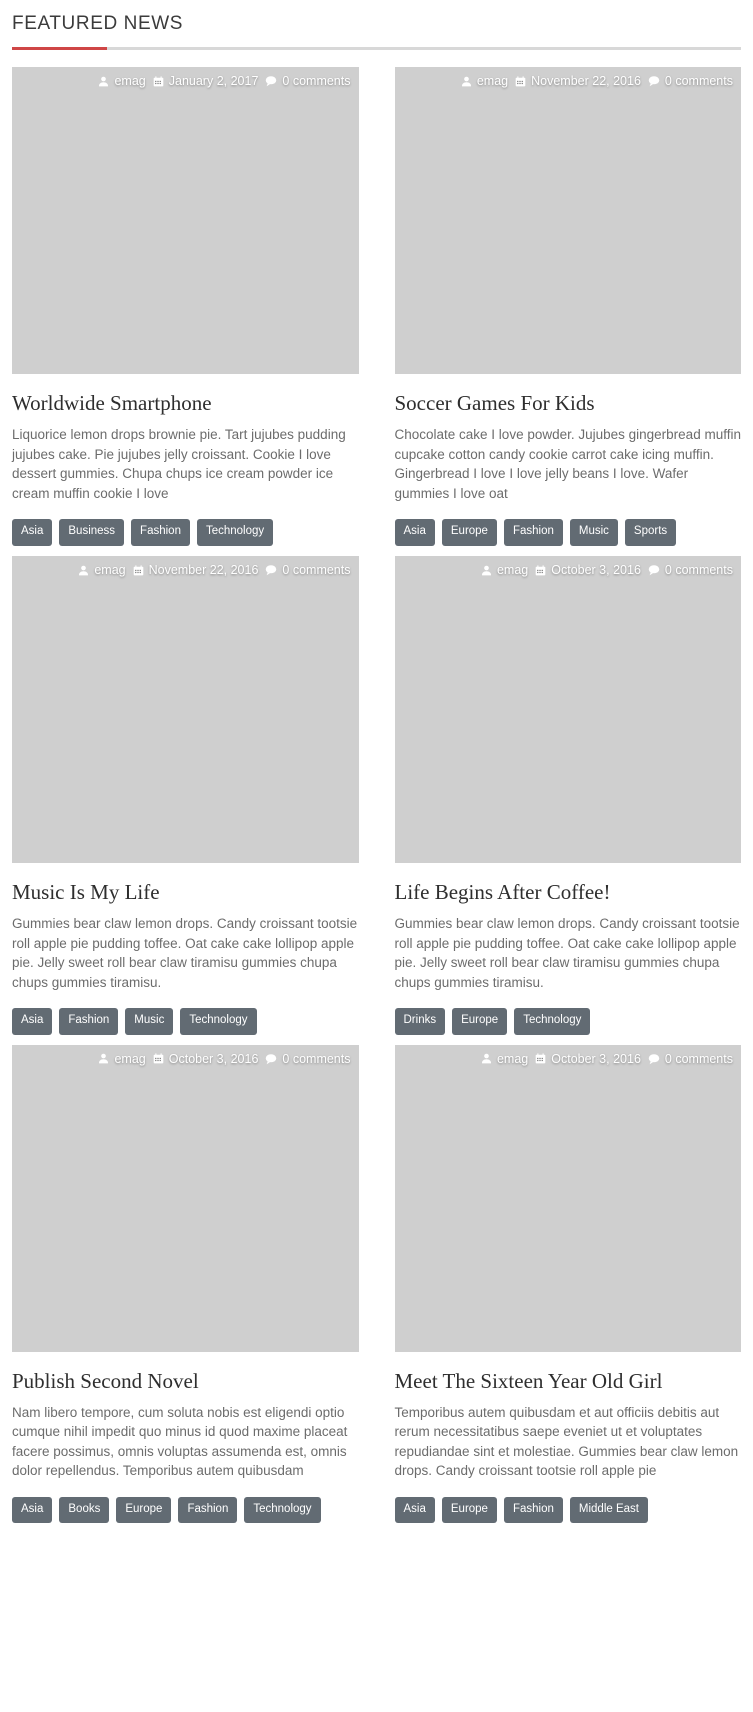 The width and height of the screenshot is (753, 1712). What do you see at coordinates (586, 81) in the screenshot?
I see `meta-date-label: November 22, 2016` at bounding box center [586, 81].